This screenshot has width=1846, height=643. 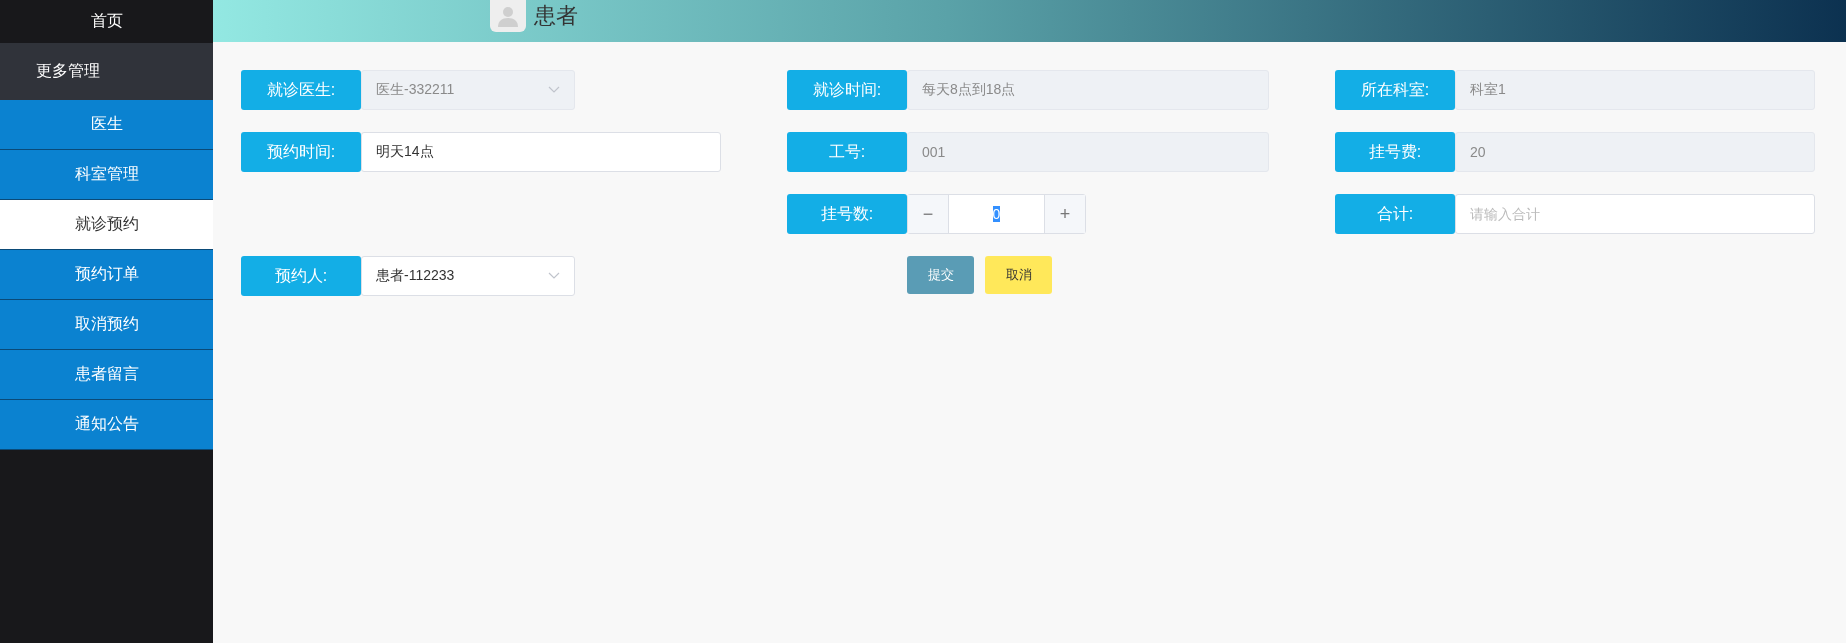 What do you see at coordinates (106, 325) in the screenshot?
I see `sidebar-item: 取消预约` at bounding box center [106, 325].